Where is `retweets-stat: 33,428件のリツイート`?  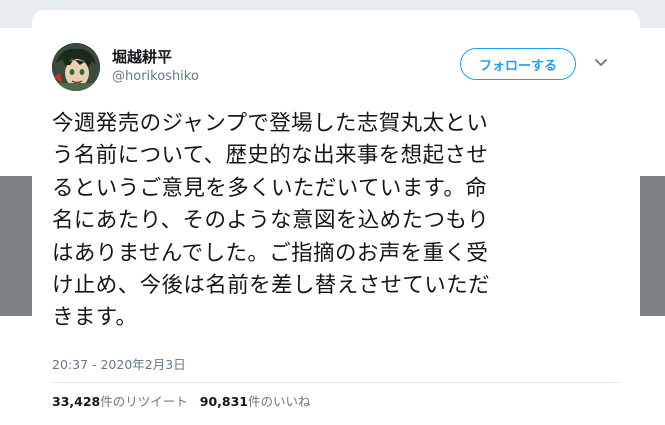 retweets-stat: 33,428件のリツイート is located at coordinates (120, 400).